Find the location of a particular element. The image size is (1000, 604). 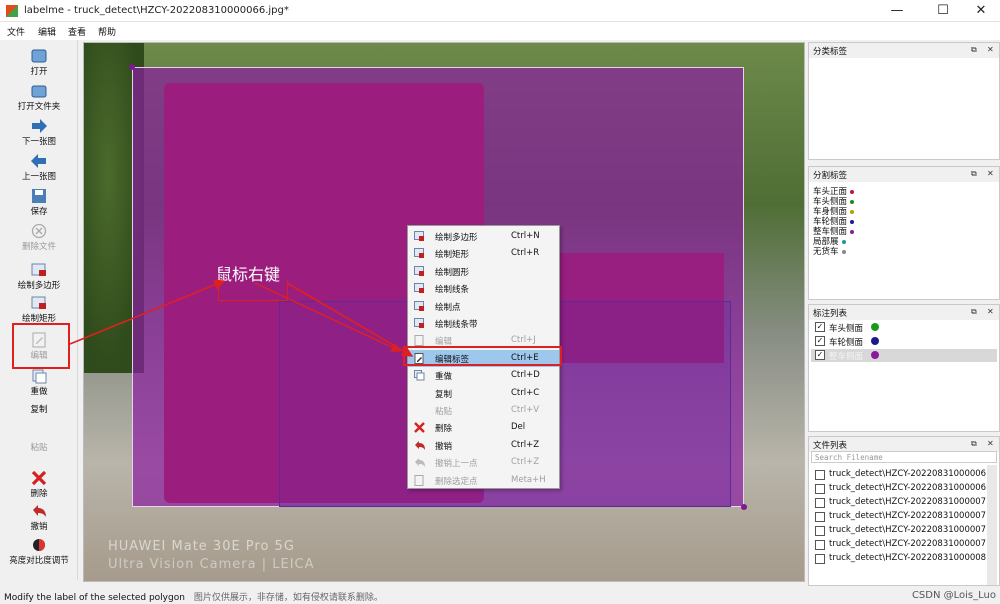

tool-paste: 粘贴 is located at coordinates (39, 446).